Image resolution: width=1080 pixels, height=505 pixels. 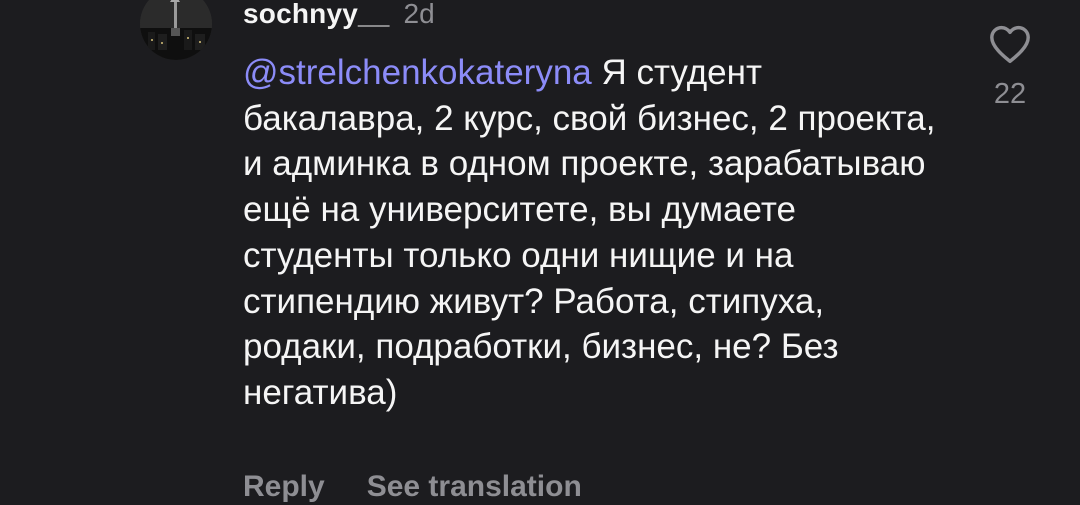 What do you see at coordinates (1010, 44) in the screenshot?
I see `heart-outline-icon` at bounding box center [1010, 44].